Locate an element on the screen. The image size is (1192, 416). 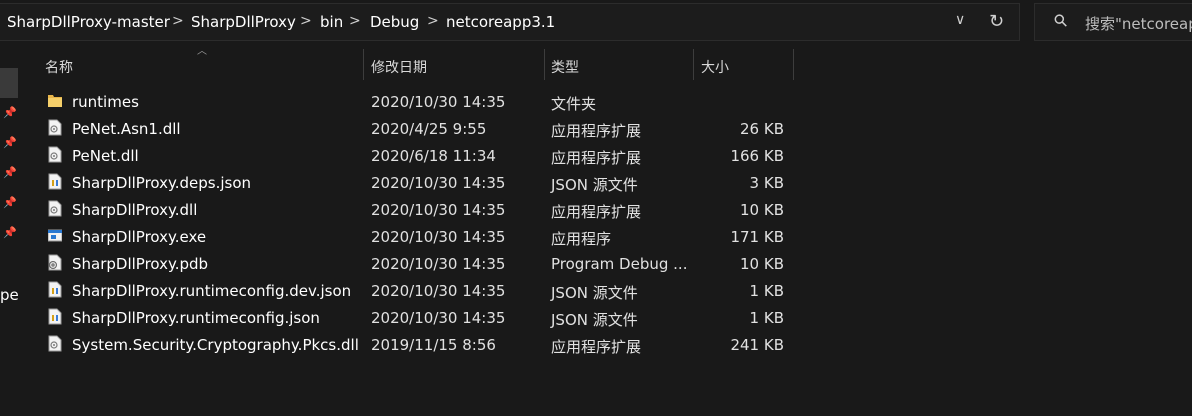
column-header-size: 大小 is located at coordinates (715, 67).